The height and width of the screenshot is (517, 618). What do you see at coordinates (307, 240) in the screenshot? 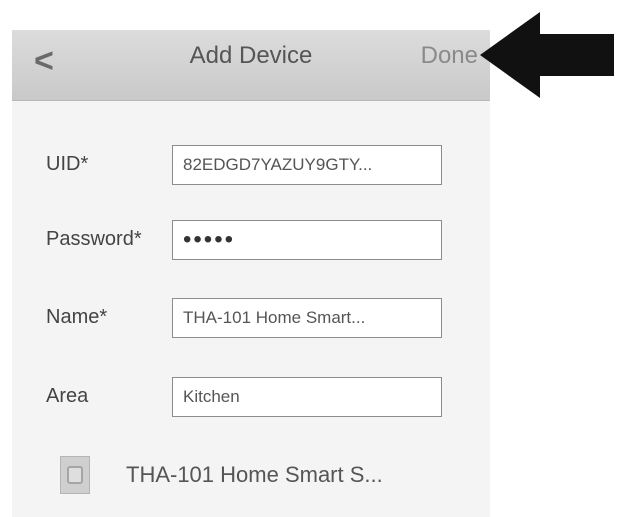
I see `password-input` at bounding box center [307, 240].